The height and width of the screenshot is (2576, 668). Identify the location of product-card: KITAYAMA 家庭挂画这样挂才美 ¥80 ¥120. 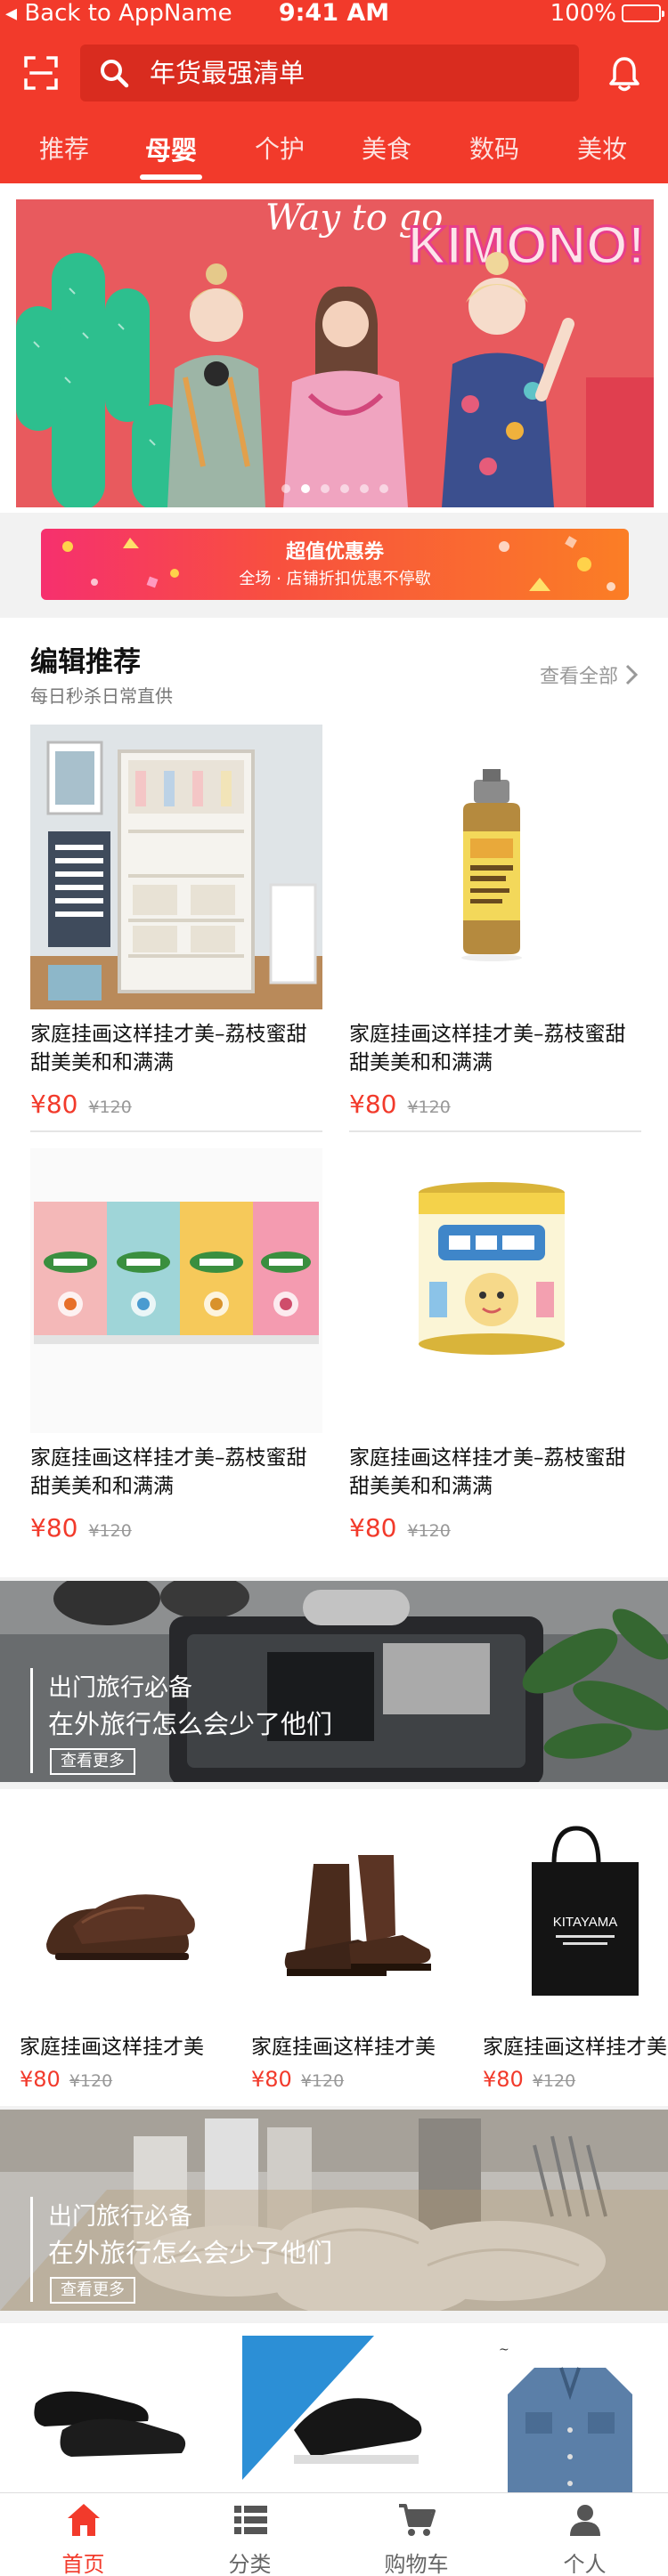
(576, 1951).